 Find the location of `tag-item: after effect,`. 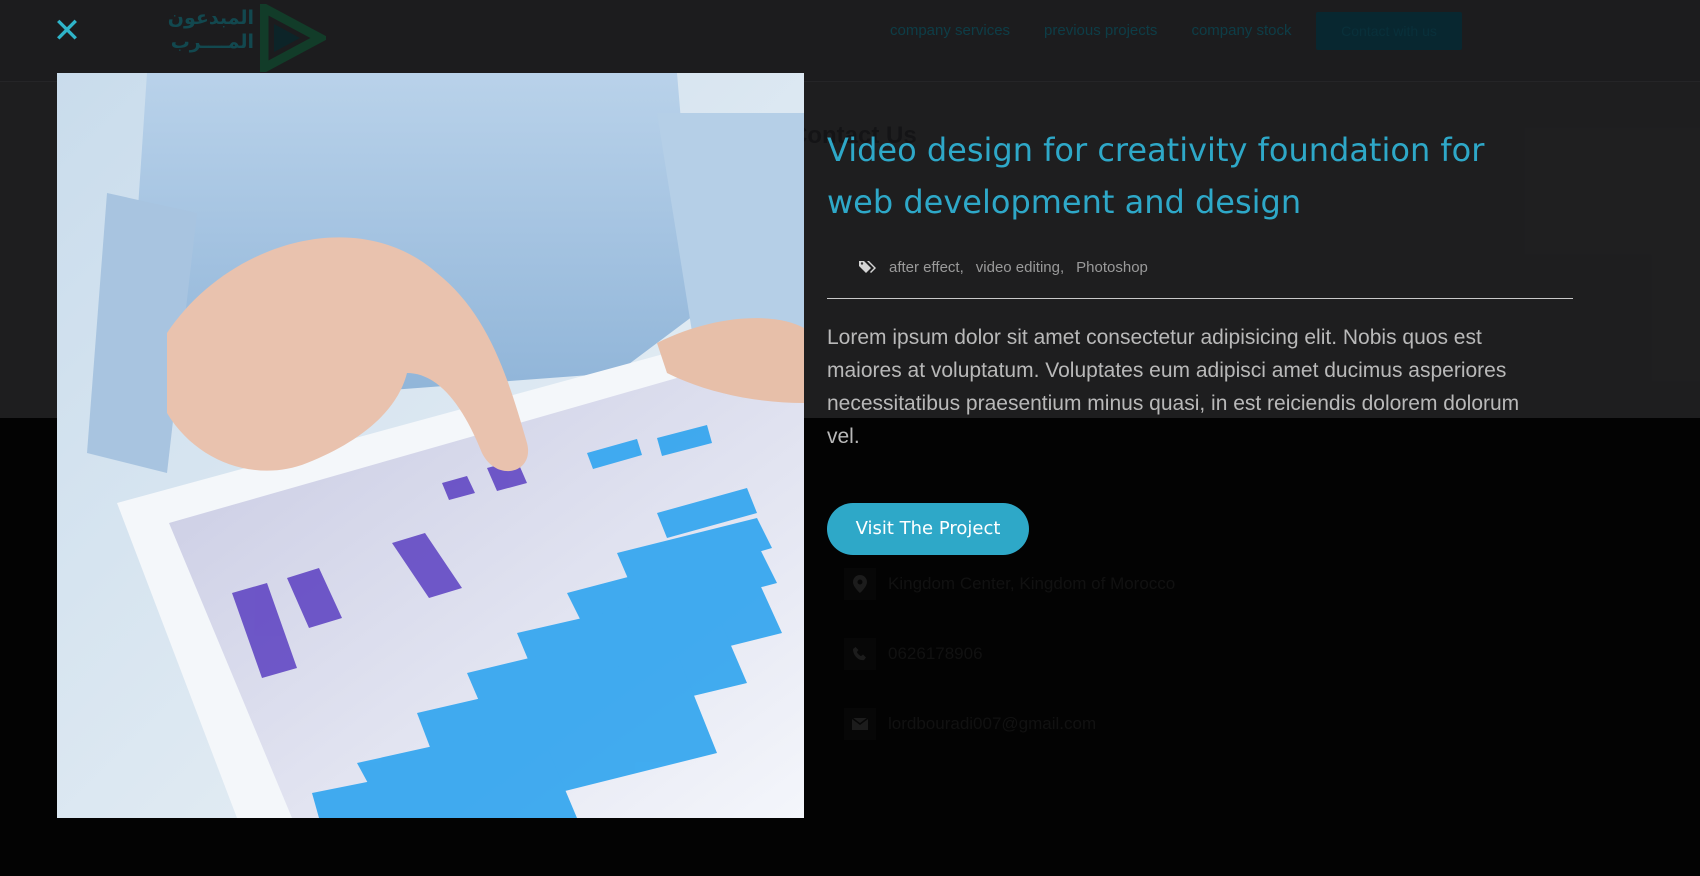

tag-item: after effect, is located at coordinates (926, 267).